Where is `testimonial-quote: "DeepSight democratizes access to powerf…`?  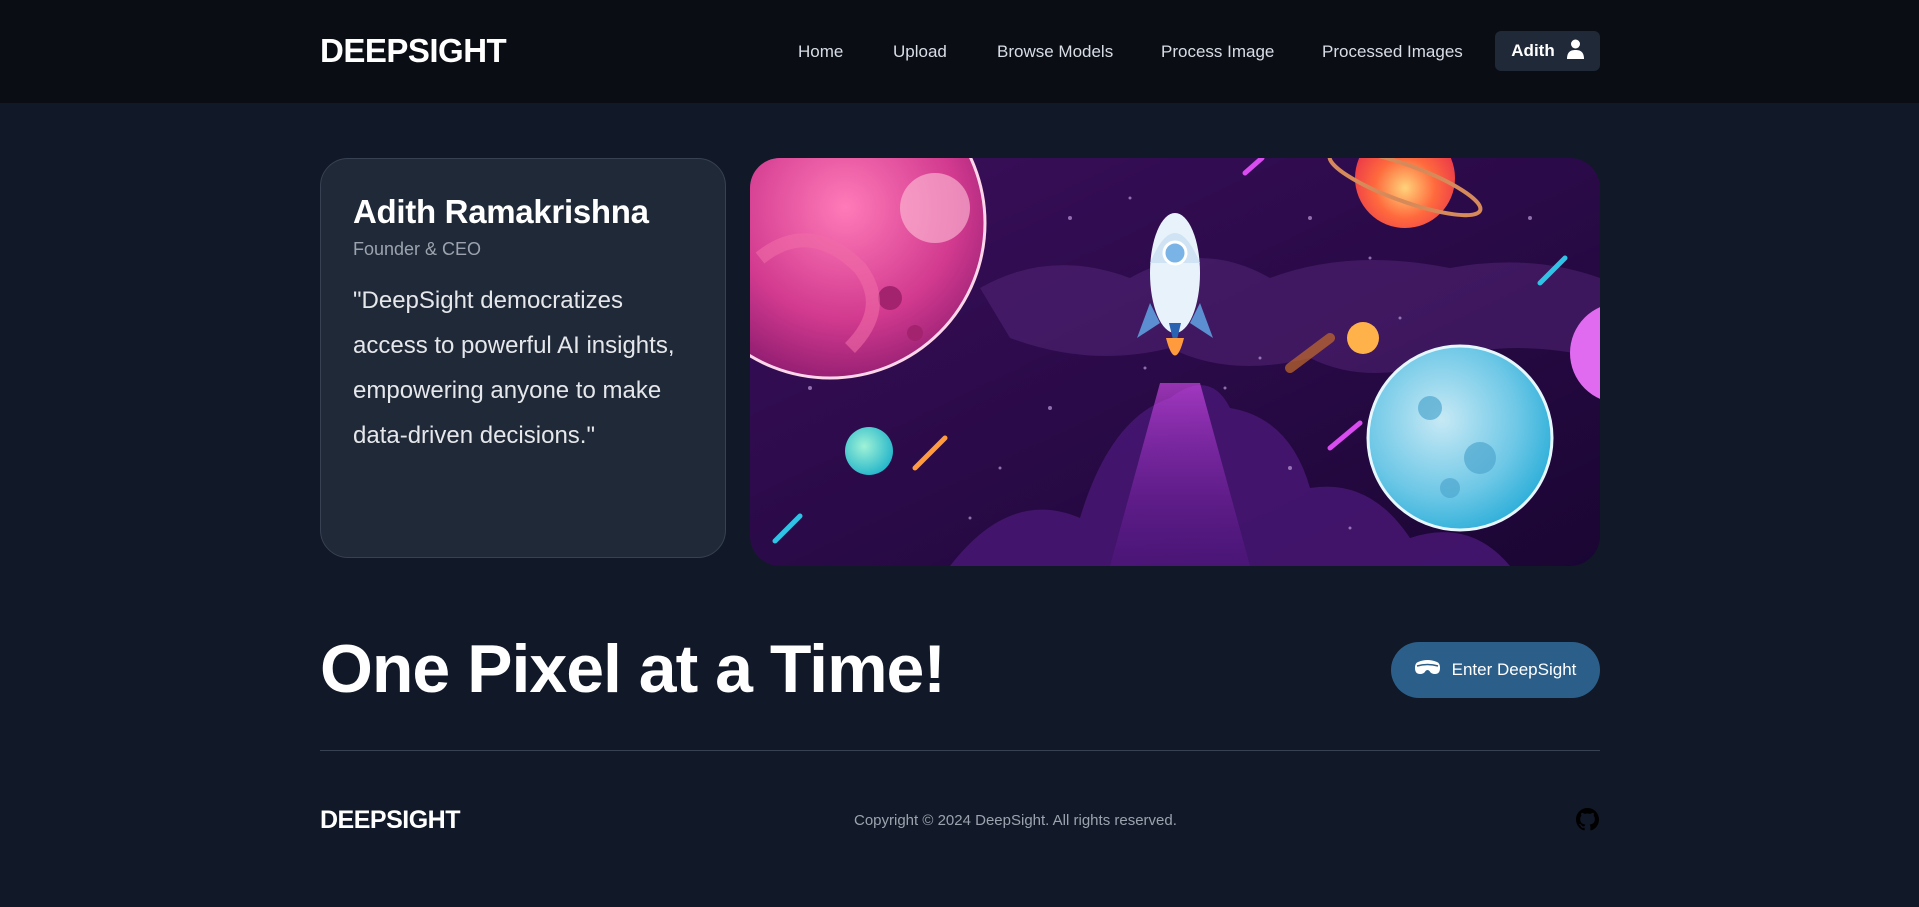
testimonial-quote: "DeepSight democratizes access to powerf… is located at coordinates (514, 368).